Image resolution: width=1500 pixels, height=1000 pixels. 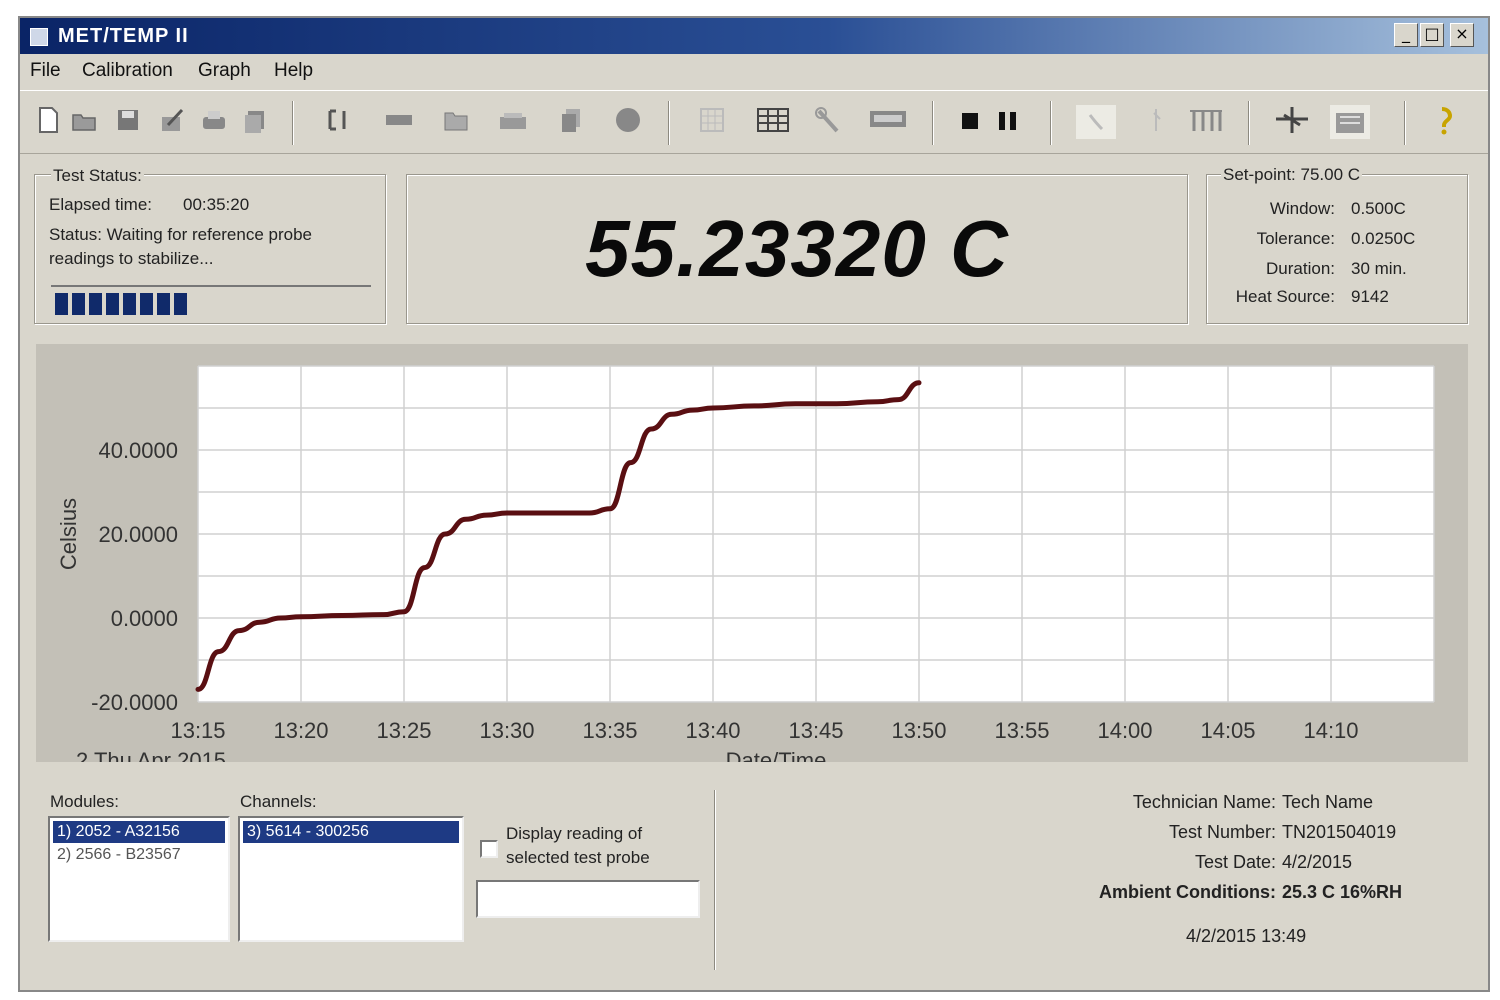 What do you see at coordinates (588, 899) in the screenshot?
I see `probe-reading-field` at bounding box center [588, 899].